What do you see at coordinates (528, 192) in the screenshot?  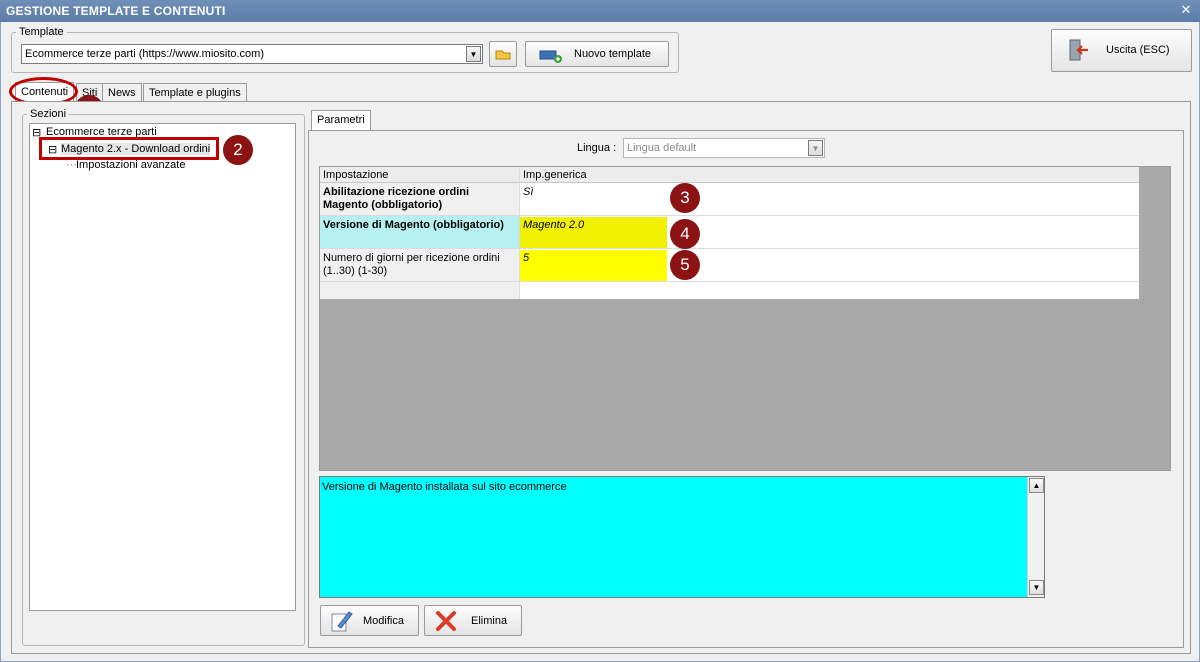 I see `grid-row-value: Sì` at bounding box center [528, 192].